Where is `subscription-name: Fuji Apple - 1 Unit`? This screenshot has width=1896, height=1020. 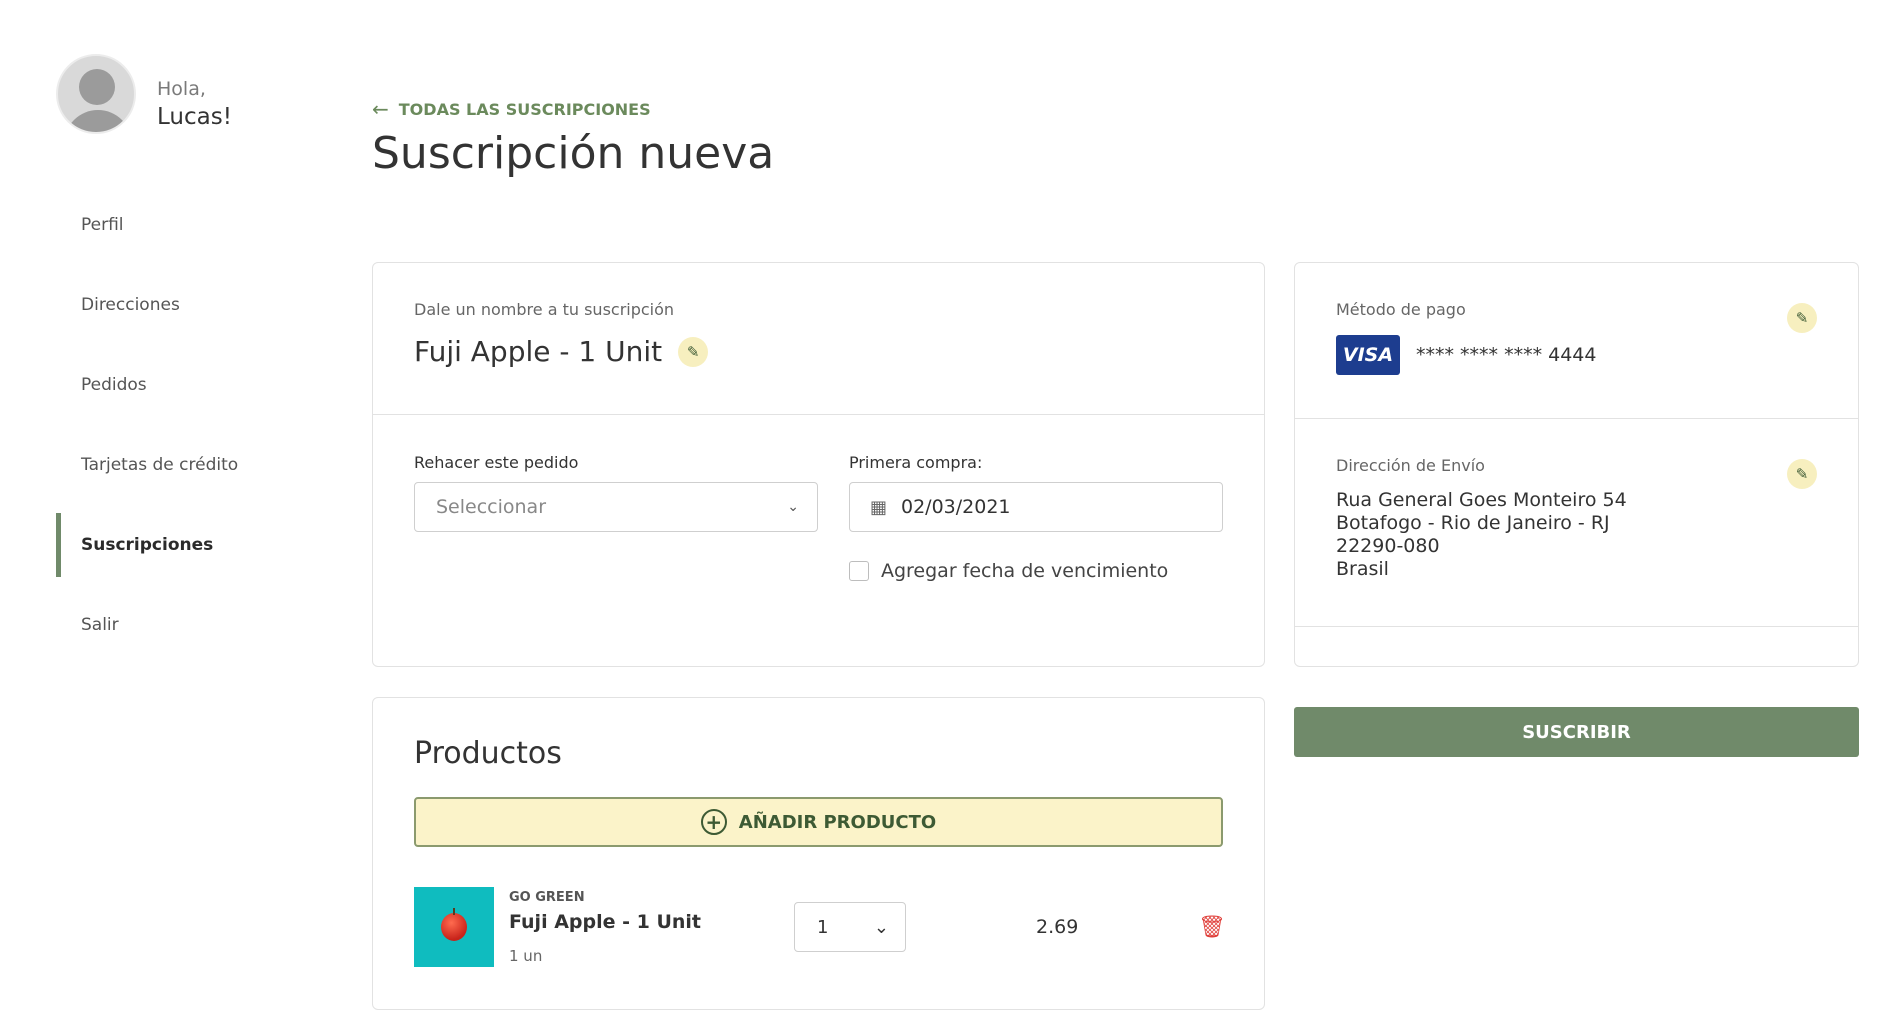
subscription-name: Fuji Apple - 1 Unit is located at coordinates (538, 351).